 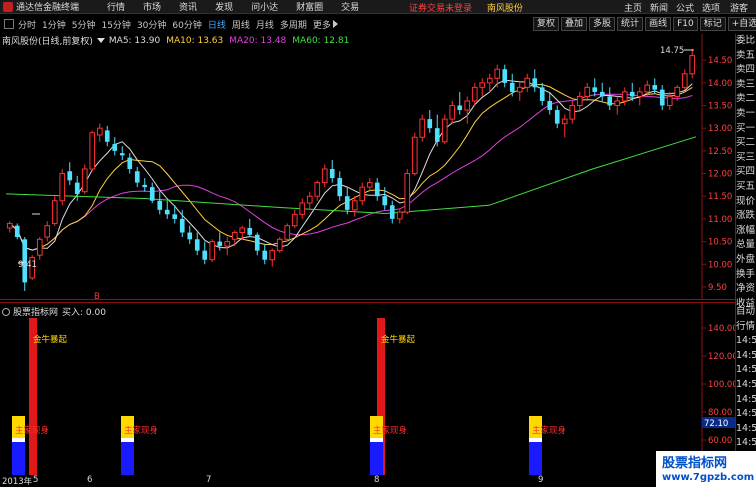 What do you see at coordinates (712, 24) in the screenshot?
I see `tool-mark: 标记` at bounding box center [712, 24].